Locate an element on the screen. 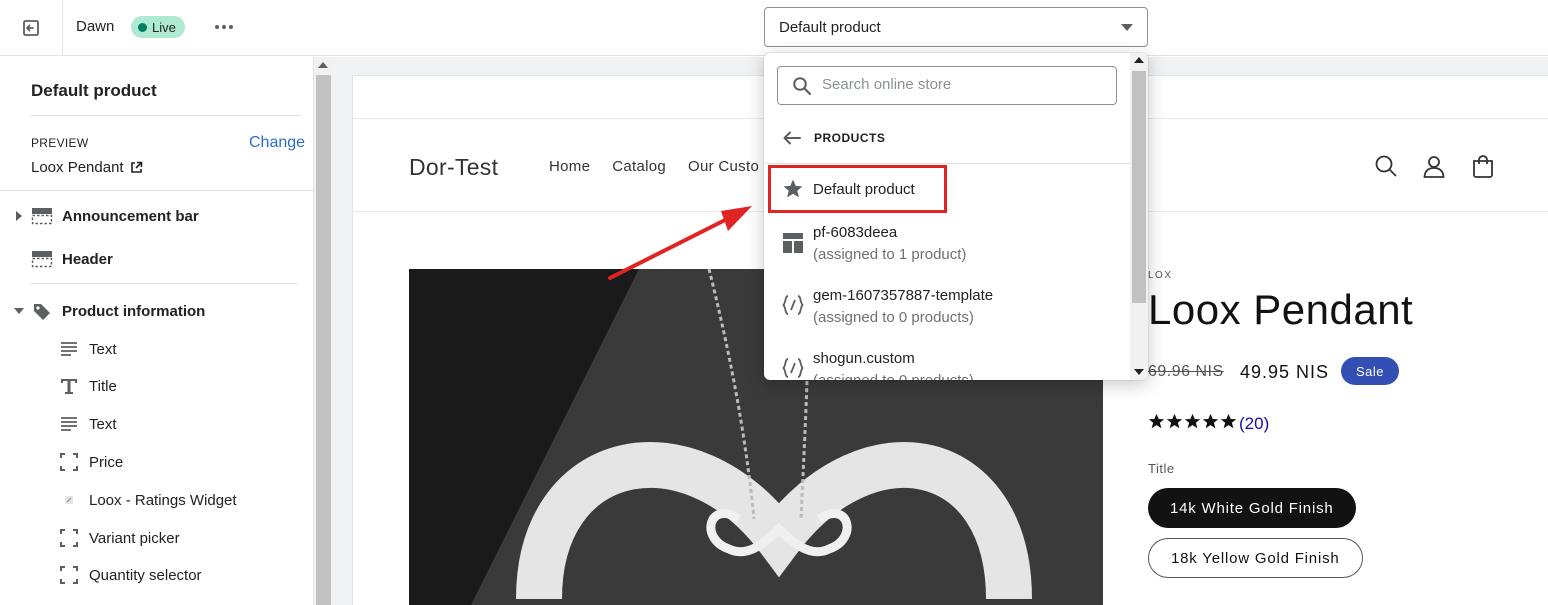  search-field is located at coordinates (947, 85).